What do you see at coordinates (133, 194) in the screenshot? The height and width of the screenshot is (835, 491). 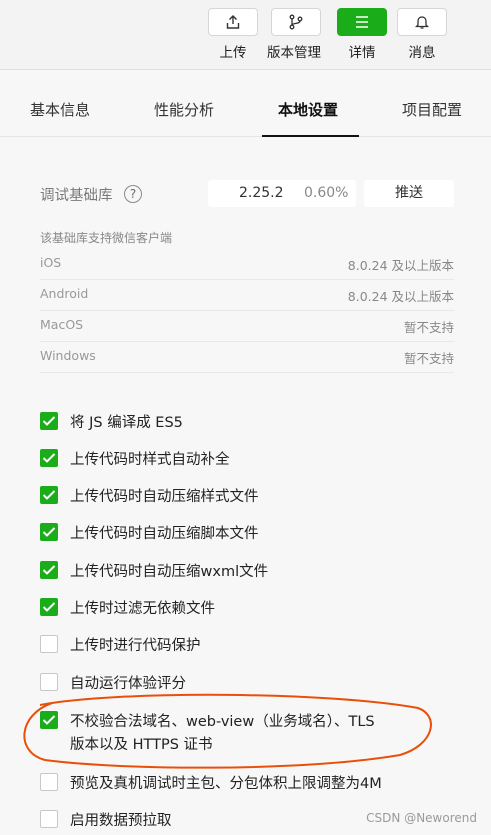 I see `help-icon: ?` at bounding box center [133, 194].